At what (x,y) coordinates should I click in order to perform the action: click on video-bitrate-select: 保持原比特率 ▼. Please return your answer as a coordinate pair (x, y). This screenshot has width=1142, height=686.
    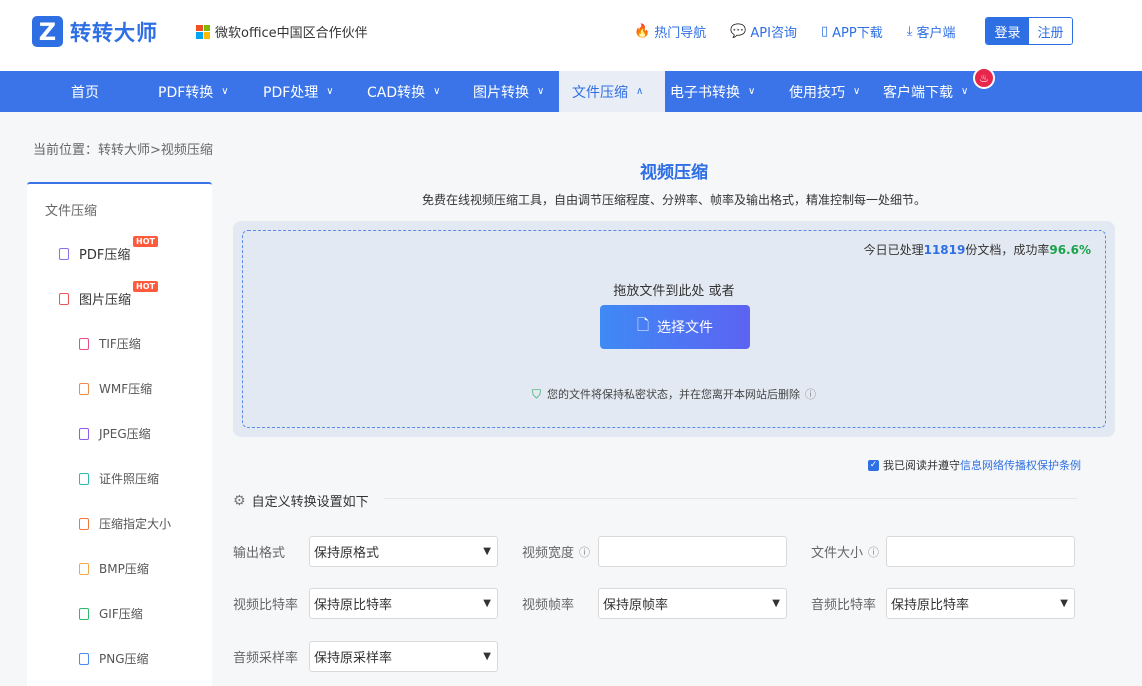
    Looking at the image, I should click on (403, 603).